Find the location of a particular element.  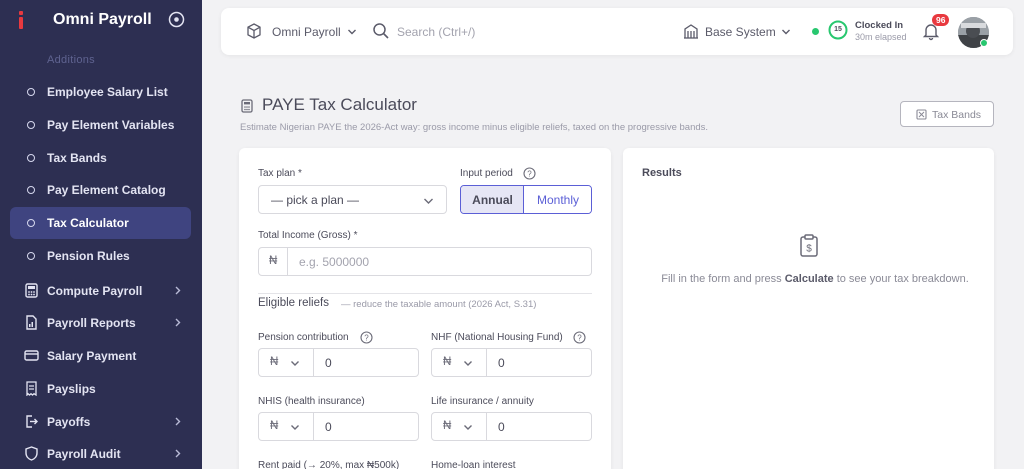

empty-text-before: Fill in the form and press is located at coordinates (723, 279).